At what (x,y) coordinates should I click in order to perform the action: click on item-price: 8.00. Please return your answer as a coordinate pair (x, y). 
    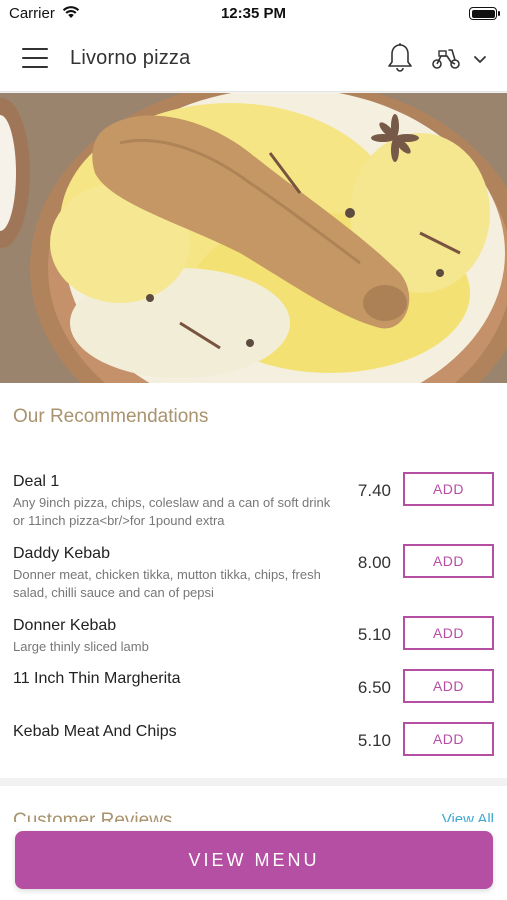
    Looking at the image, I should click on (374, 562).